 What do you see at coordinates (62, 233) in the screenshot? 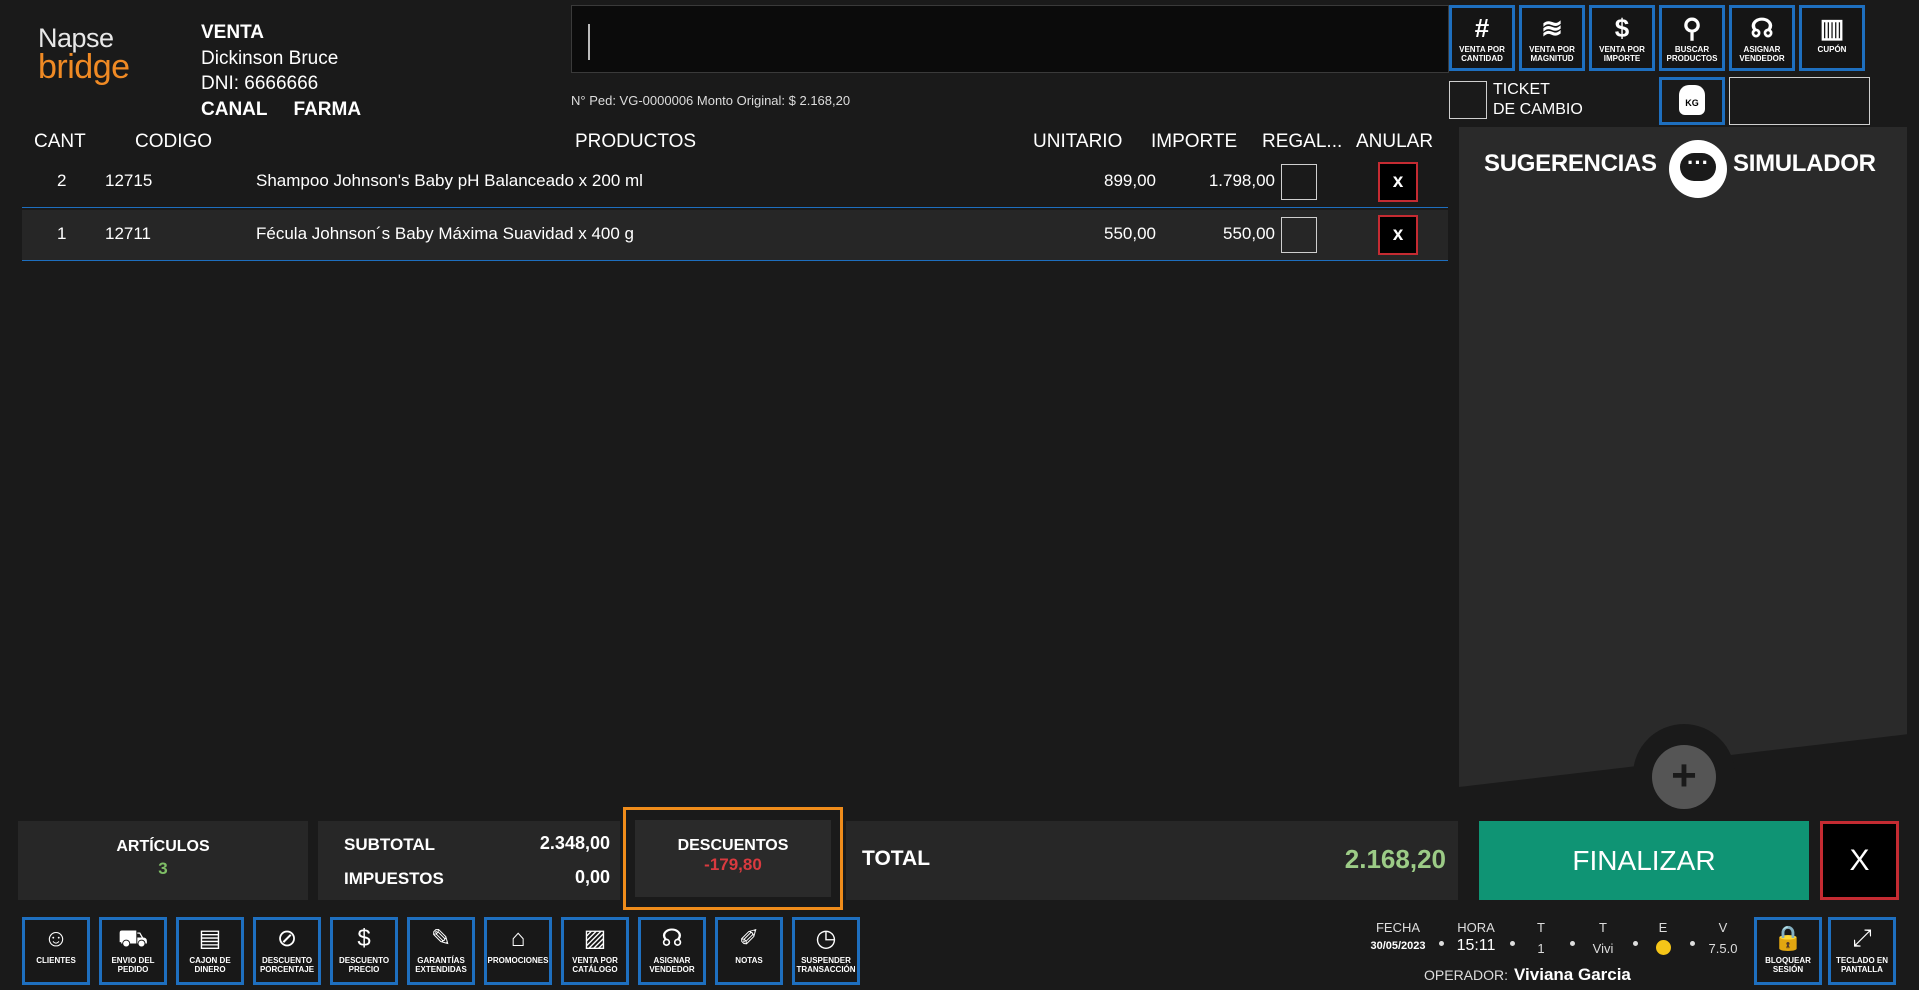
I see `item-cant: 1` at bounding box center [62, 233].